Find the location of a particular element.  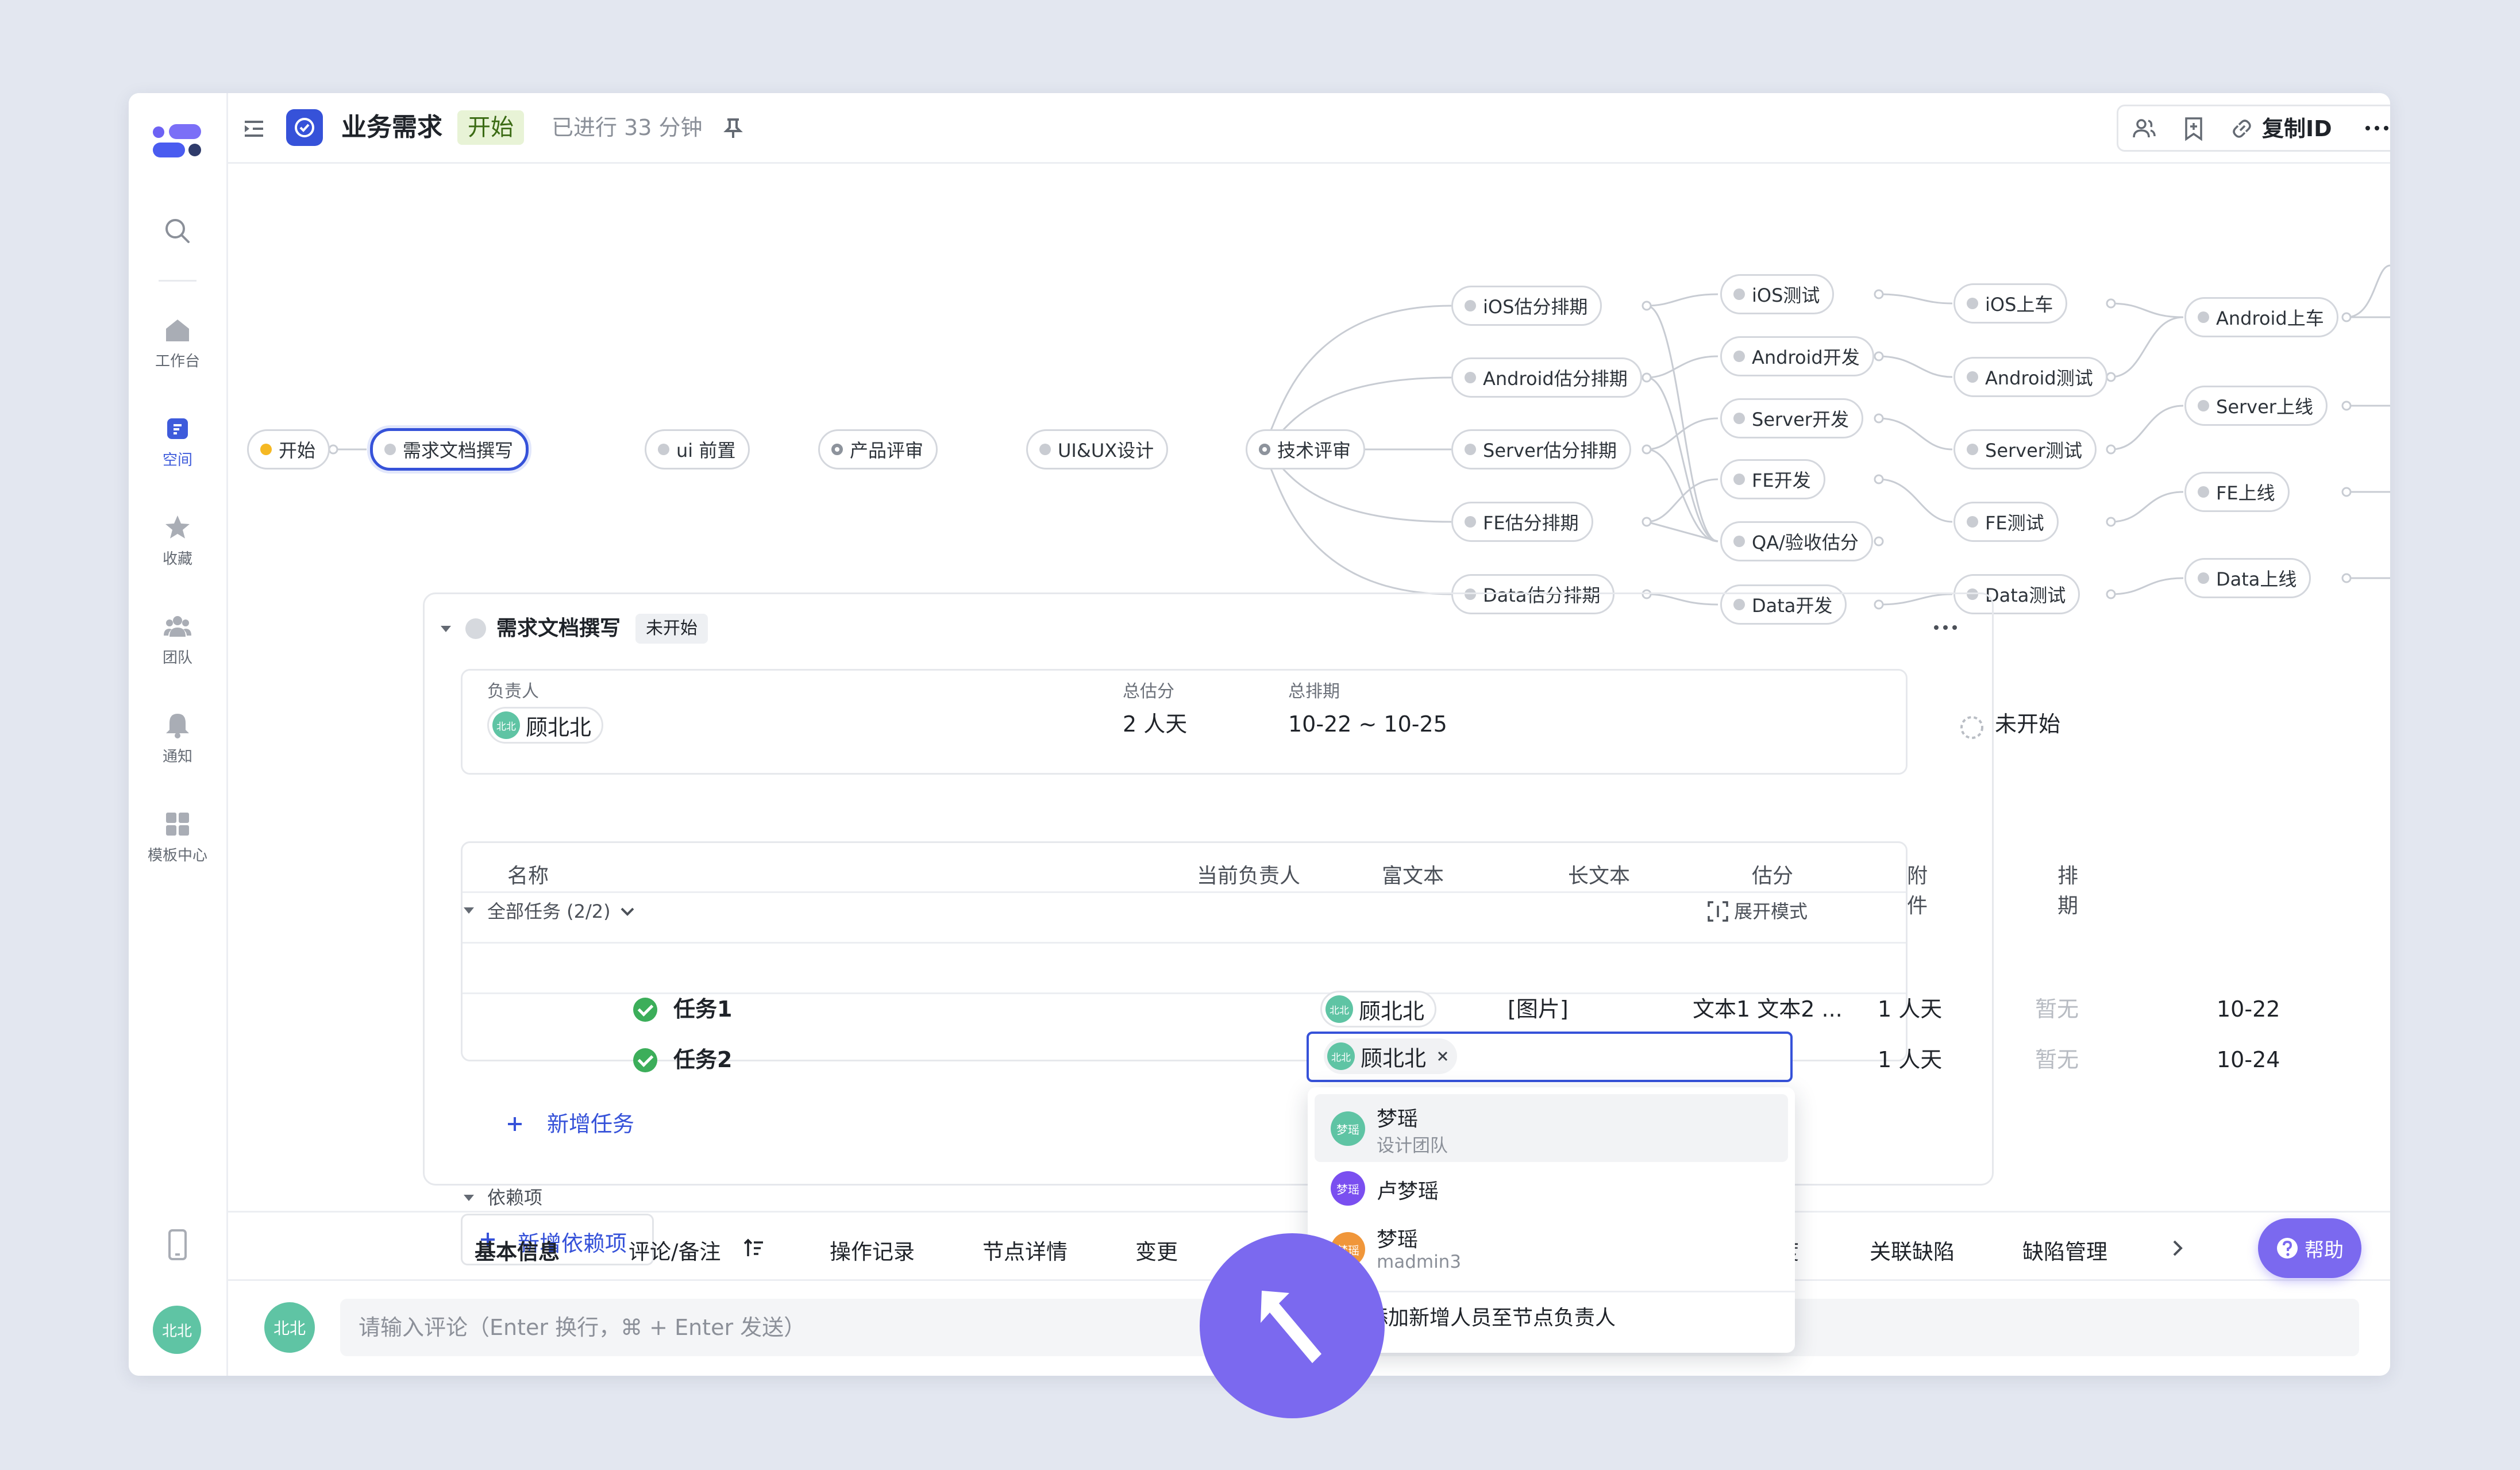

tab-basic-info: 基本信息 is located at coordinates (517, 1249).